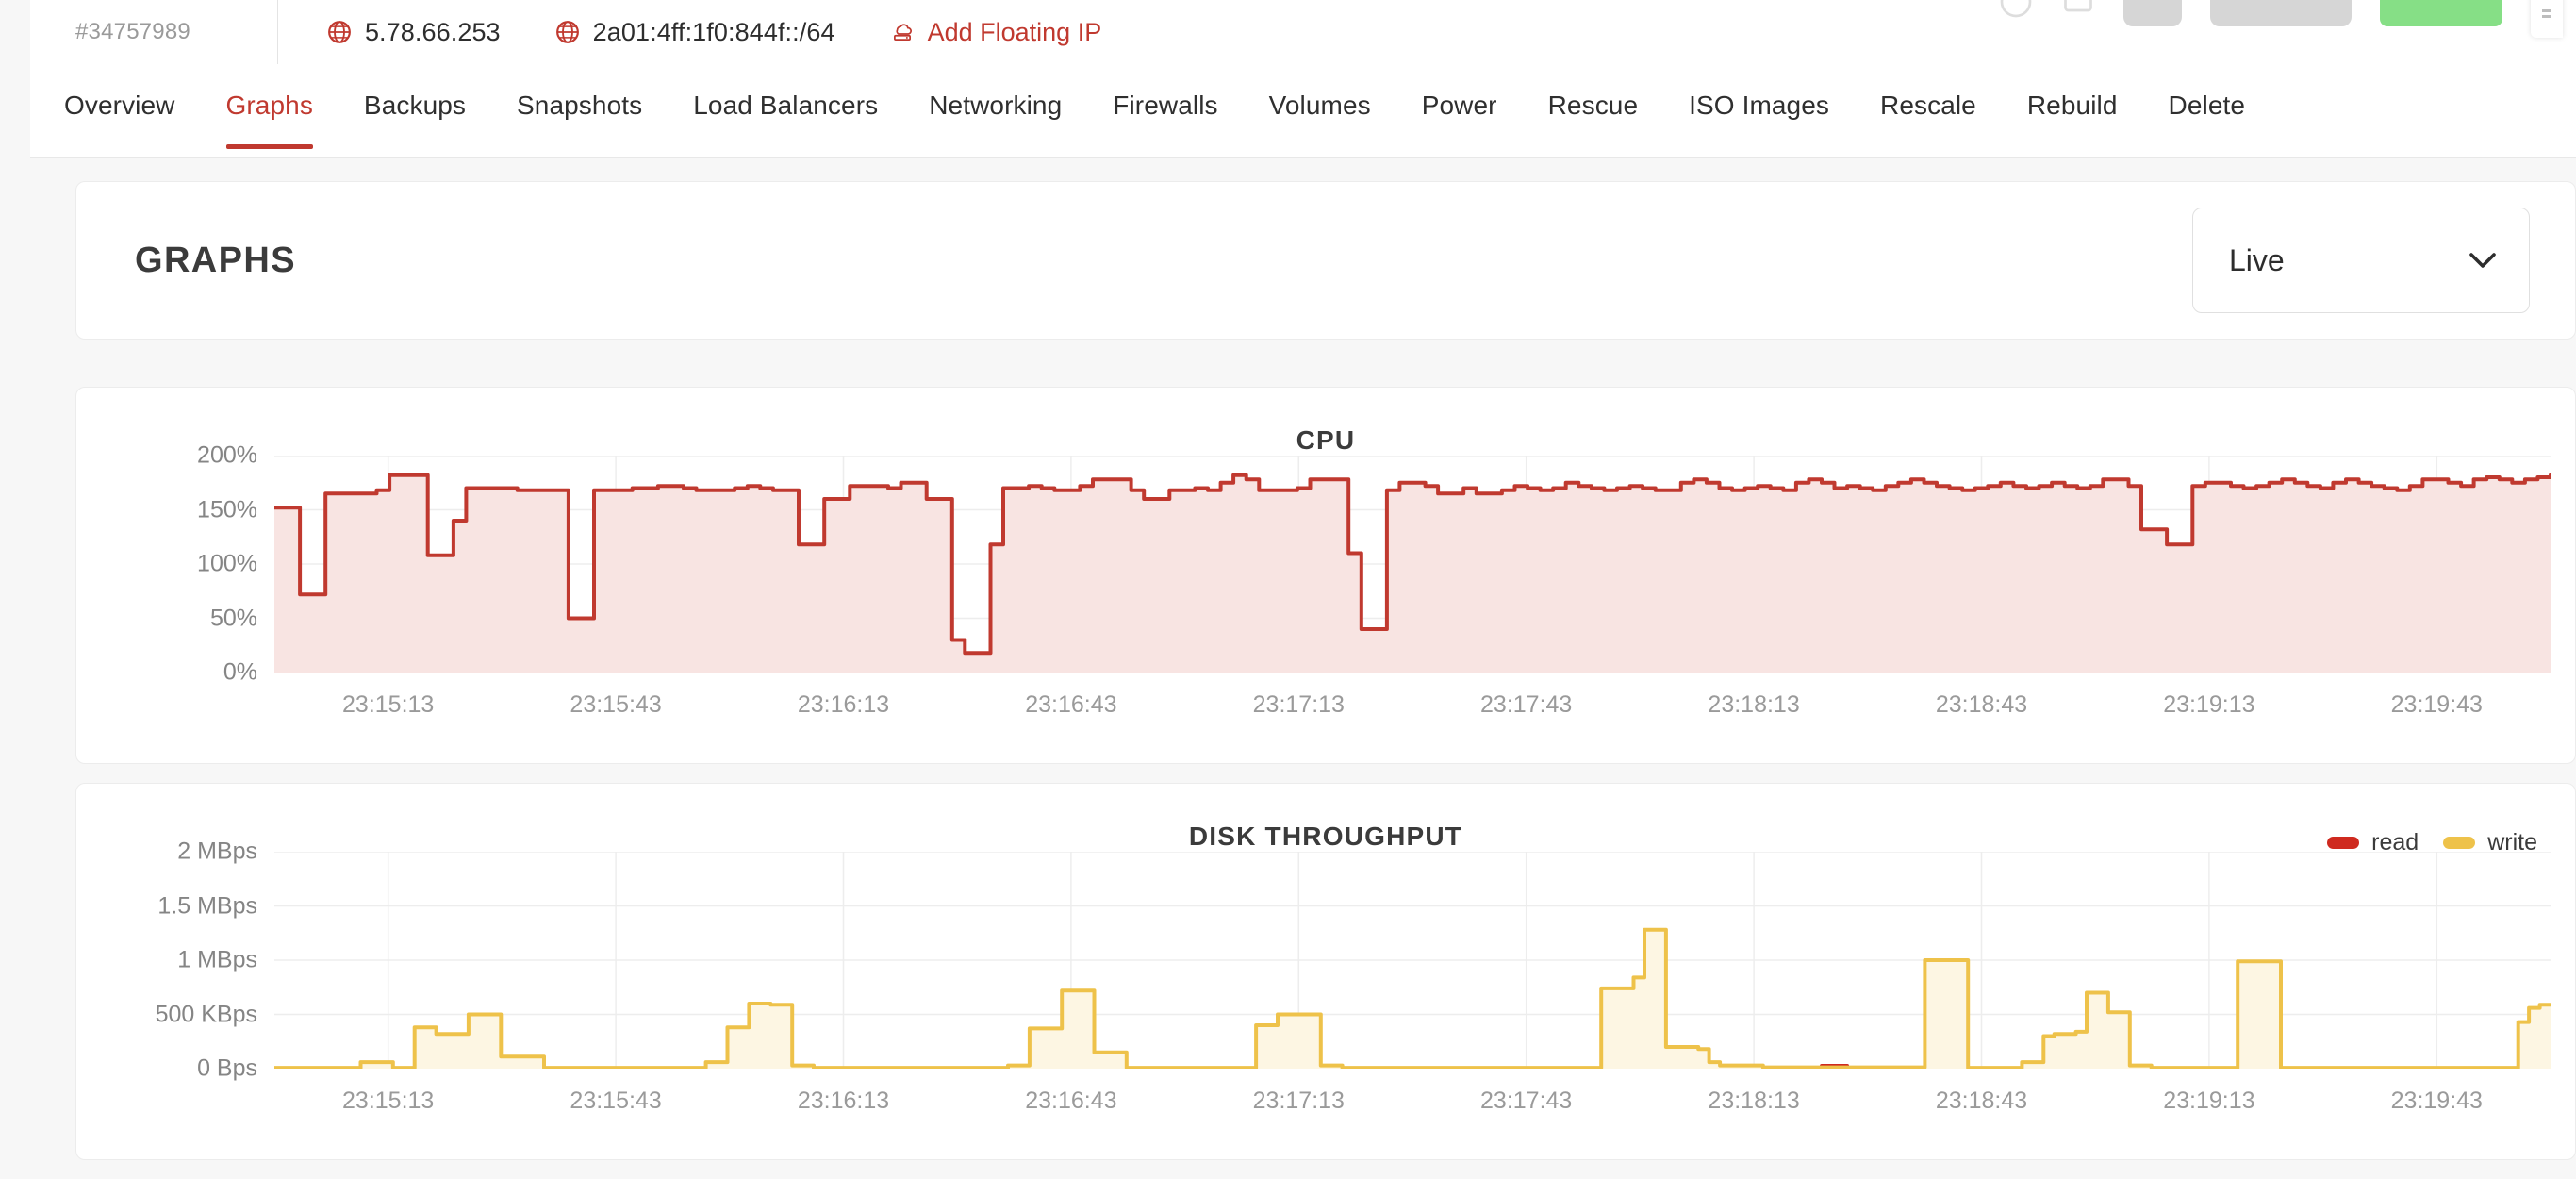 This screenshot has width=2576, height=1179. I want to click on y-tick-label: 200%, so click(227, 455).